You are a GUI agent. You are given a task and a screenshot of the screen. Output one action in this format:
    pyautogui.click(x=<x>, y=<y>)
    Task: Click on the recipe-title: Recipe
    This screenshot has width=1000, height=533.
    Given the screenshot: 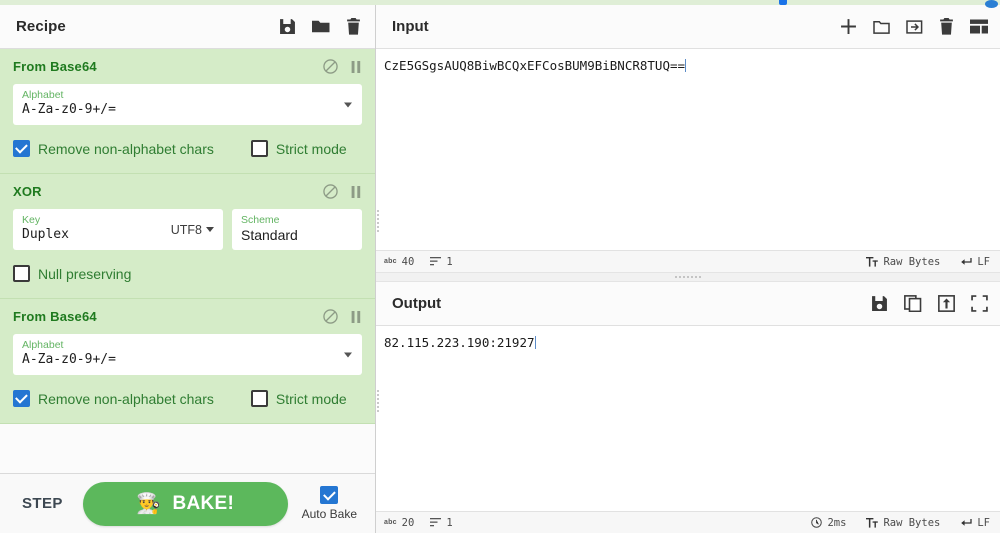 What is the action you would take?
    pyautogui.click(x=41, y=26)
    